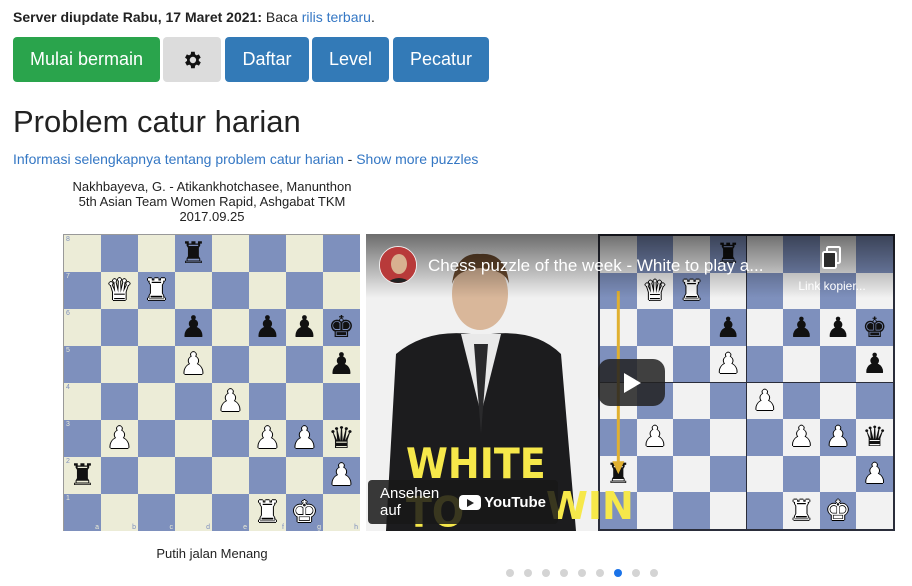 The image size is (912, 586). Describe the element at coordinates (230, 327) in the screenshot. I see `square-e6` at that location.